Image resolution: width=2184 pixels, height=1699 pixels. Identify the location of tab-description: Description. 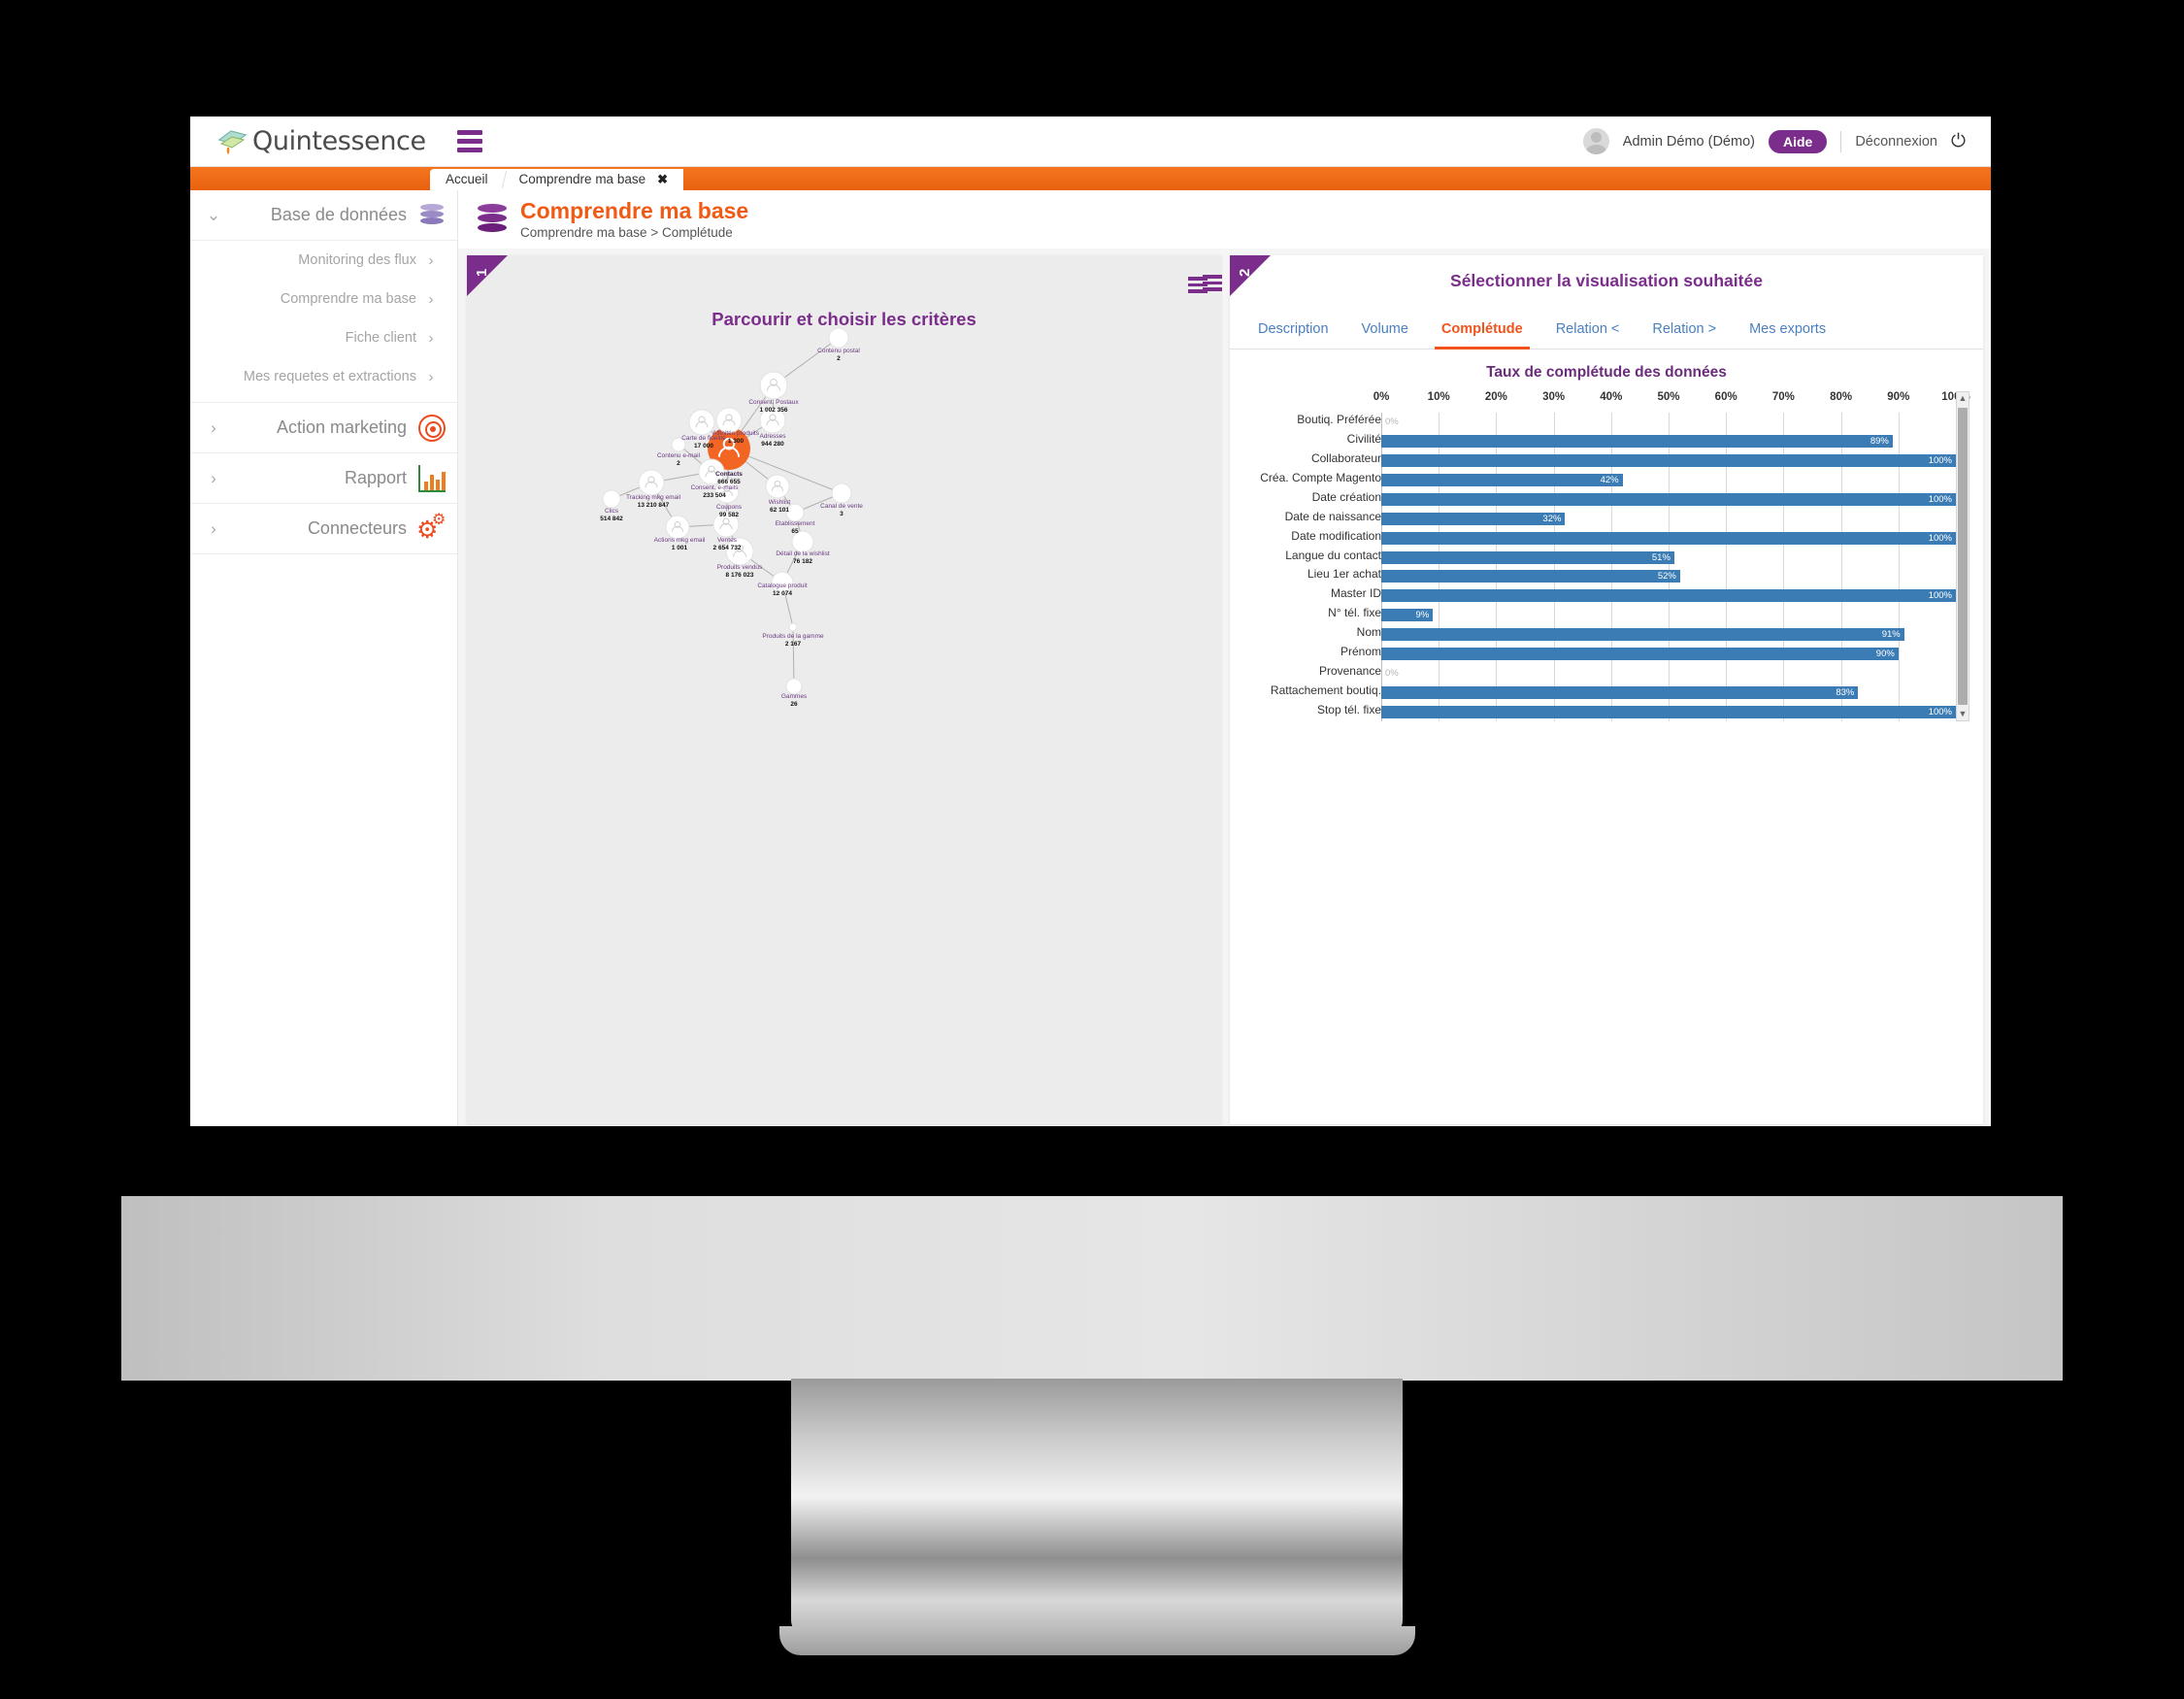
(1293, 330).